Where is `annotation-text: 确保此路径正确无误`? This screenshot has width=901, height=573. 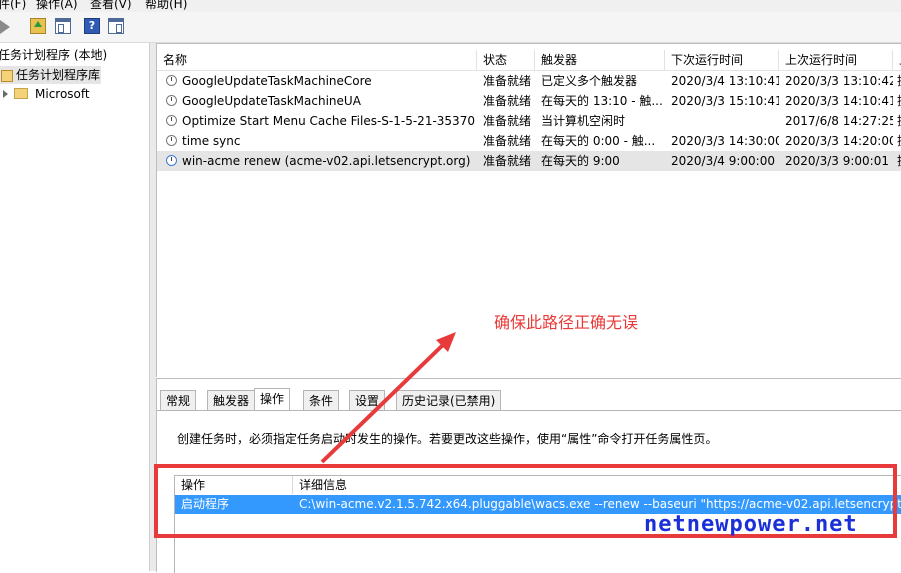 annotation-text: 确保此路径正确无误 is located at coordinates (566, 322).